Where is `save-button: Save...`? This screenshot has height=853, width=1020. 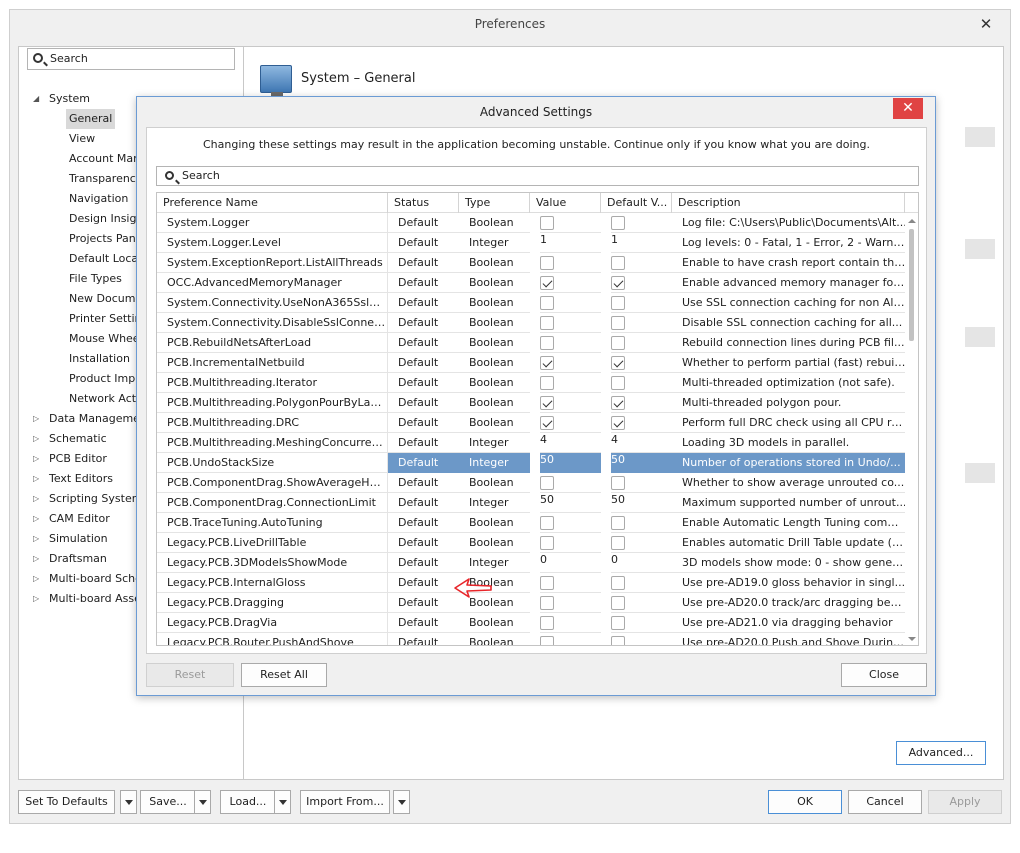
save-button: Save... is located at coordinates (168, 802).